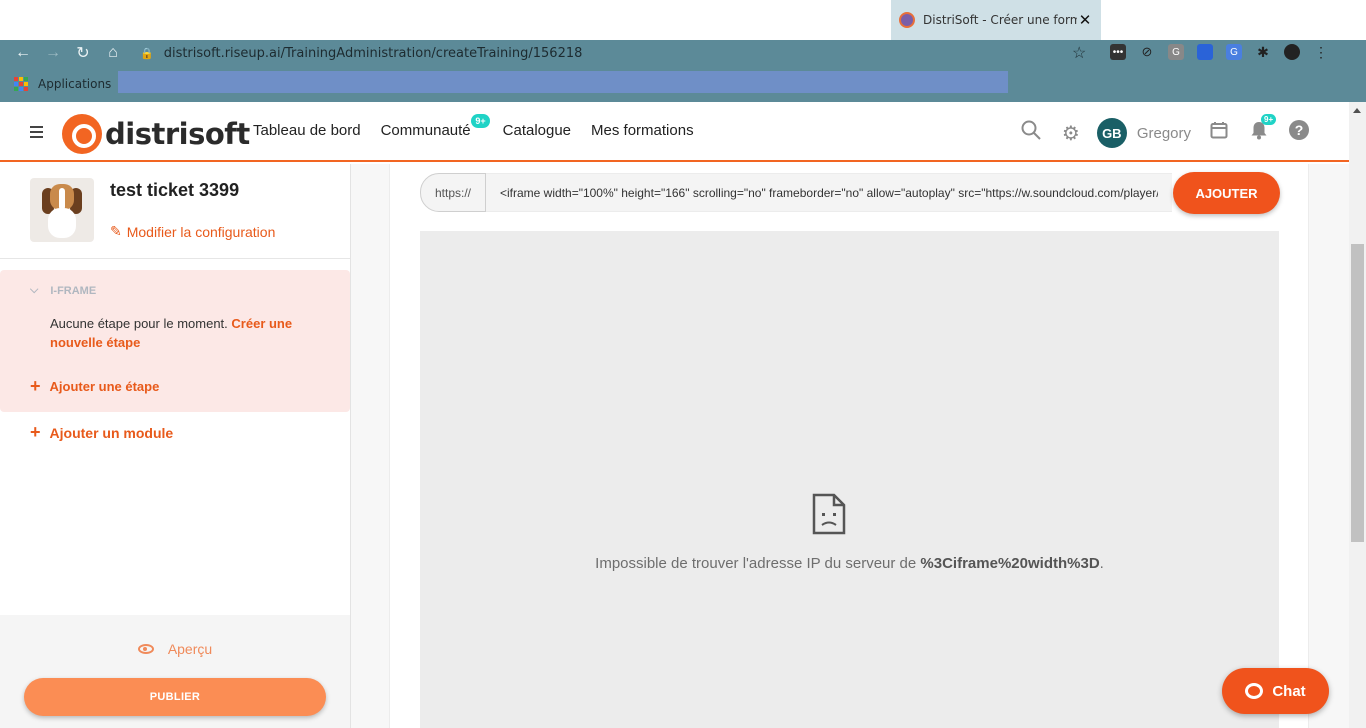 This screenshot has height=728, width=1366. I want to click on browser-tab-strip: DistriSoft - Créer une formati ✕, so click(683, 20).